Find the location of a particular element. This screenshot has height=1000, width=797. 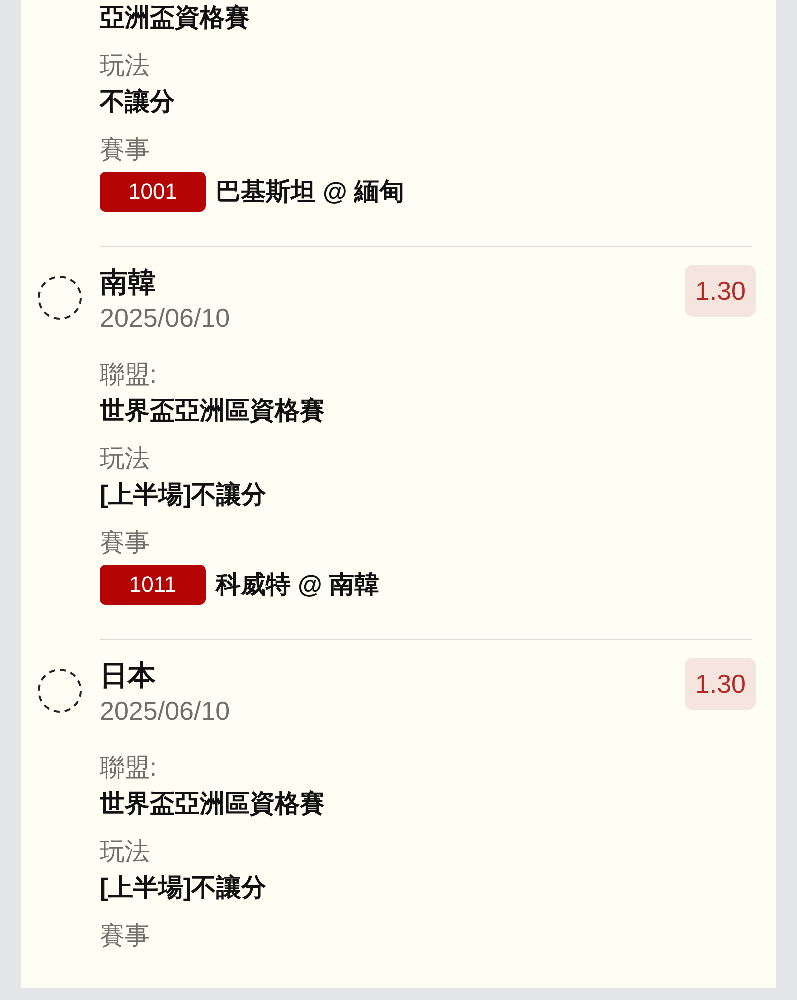

event-code-badge: 1001 is located at coordinates (153, 192).